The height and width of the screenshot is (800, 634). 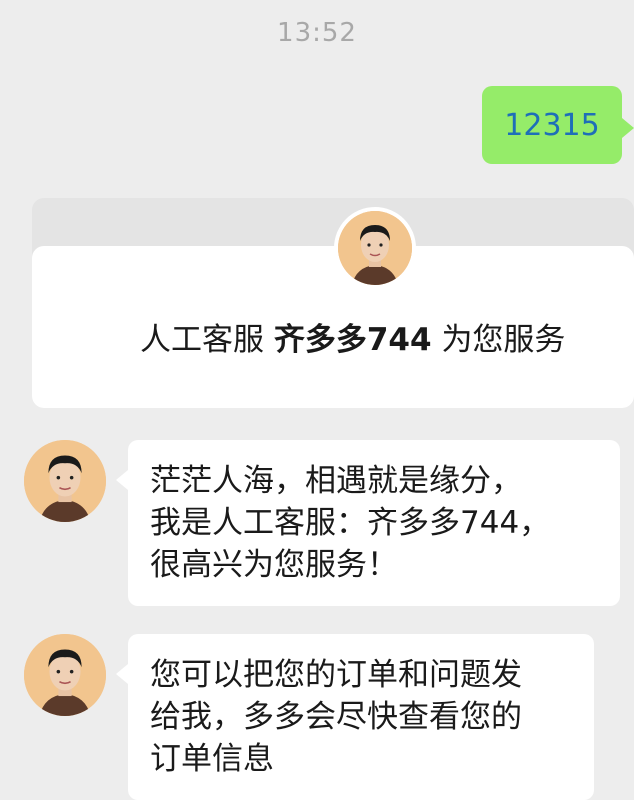 What do you see at coordinates (317, 33) in the screenshot?
I see `chat-timestamp: 13:52` at bounding box center [317, 33].